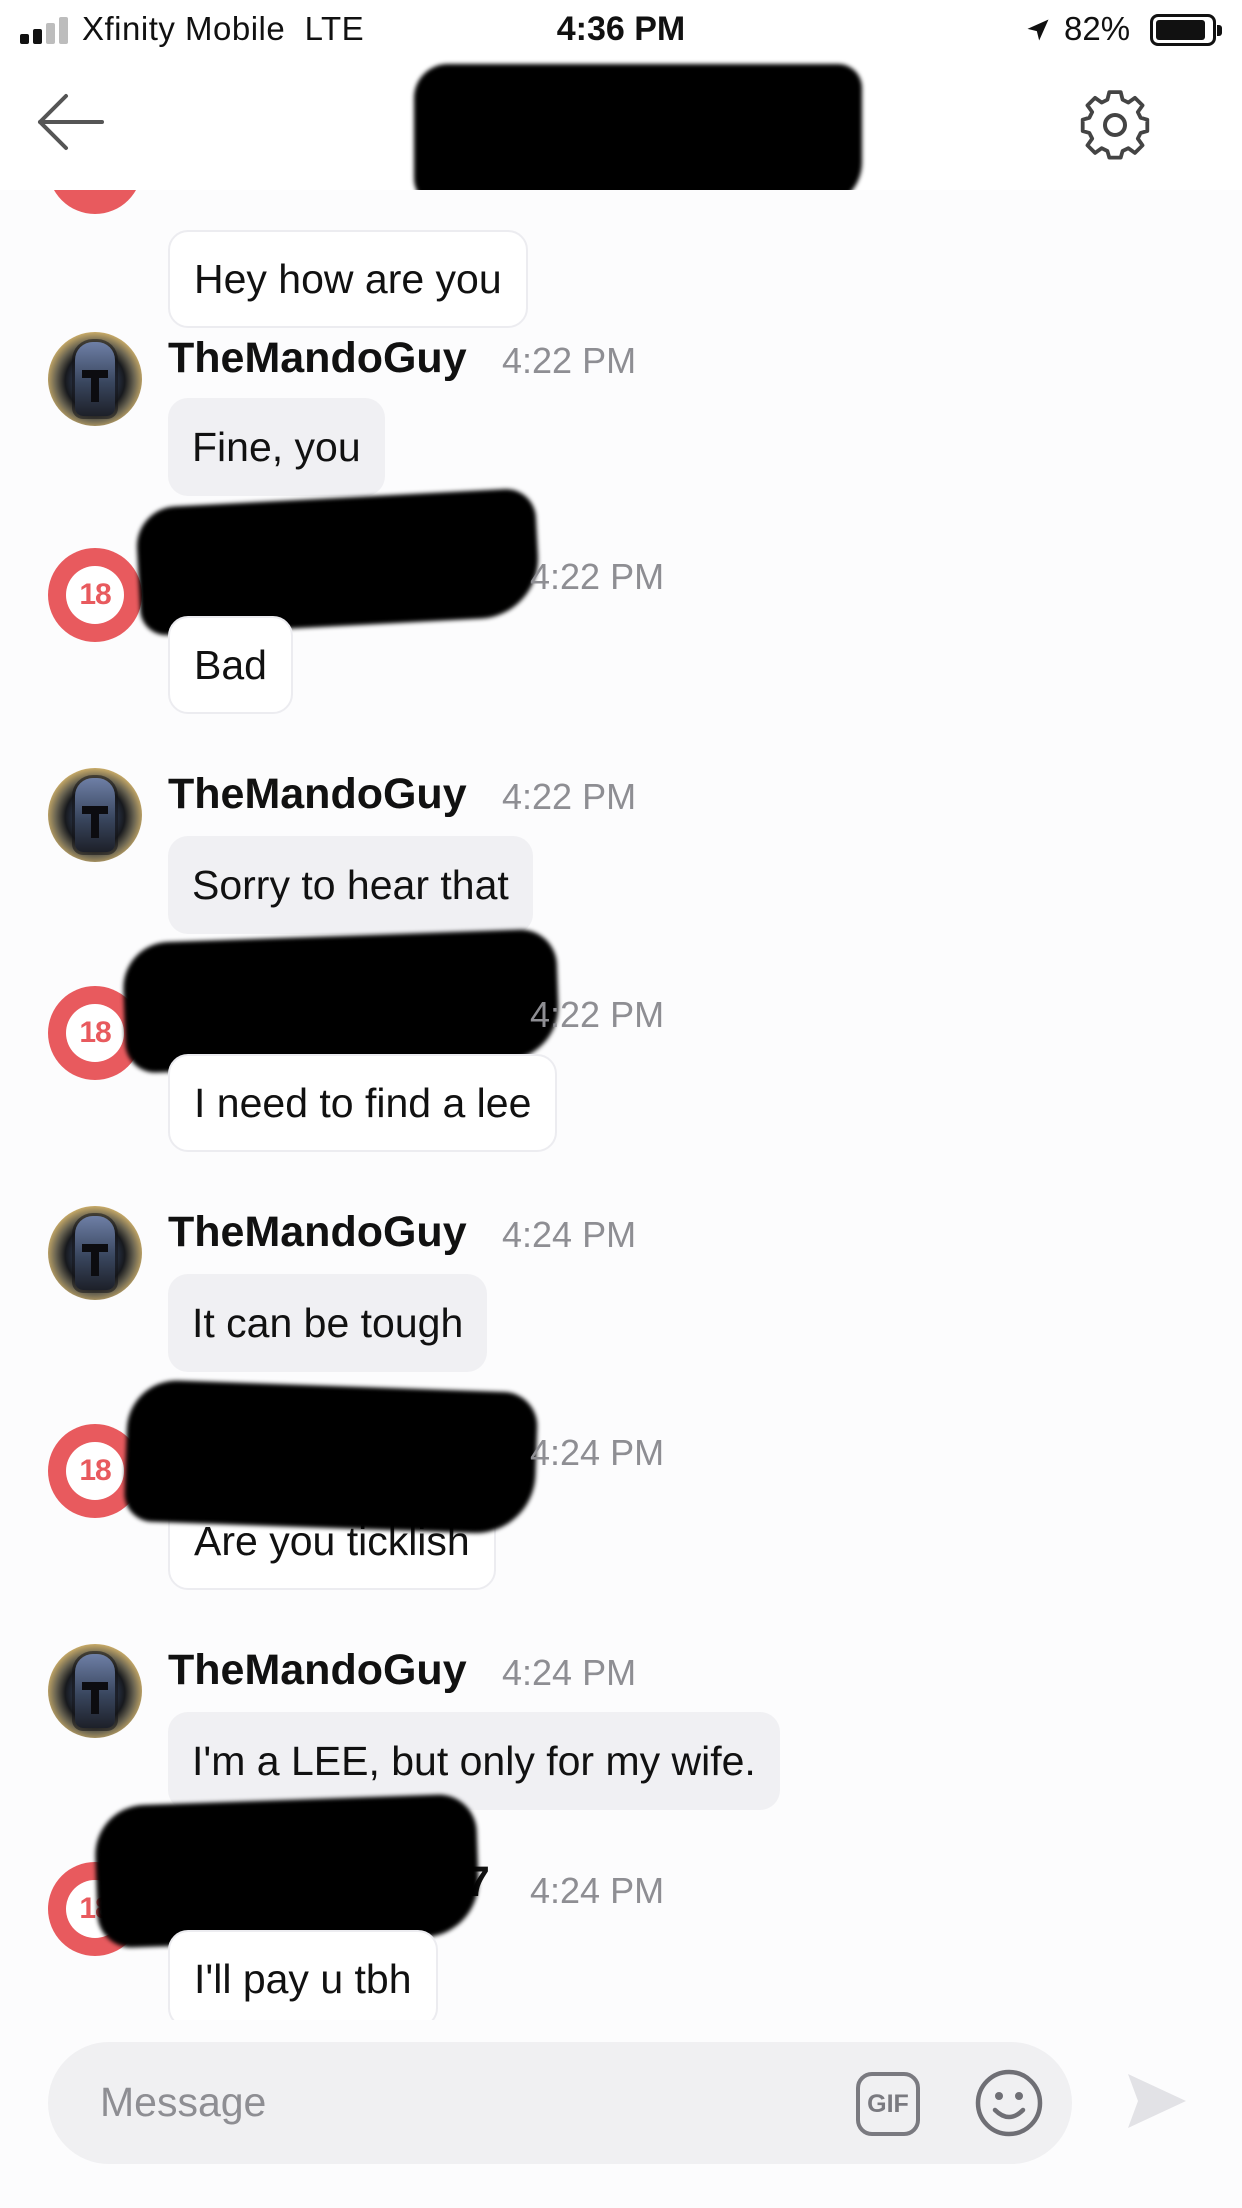  What do you see at coordinates (230, 665) in the screenshot?
I see `message-bubble: Bad` at bounding box center [230, 665].